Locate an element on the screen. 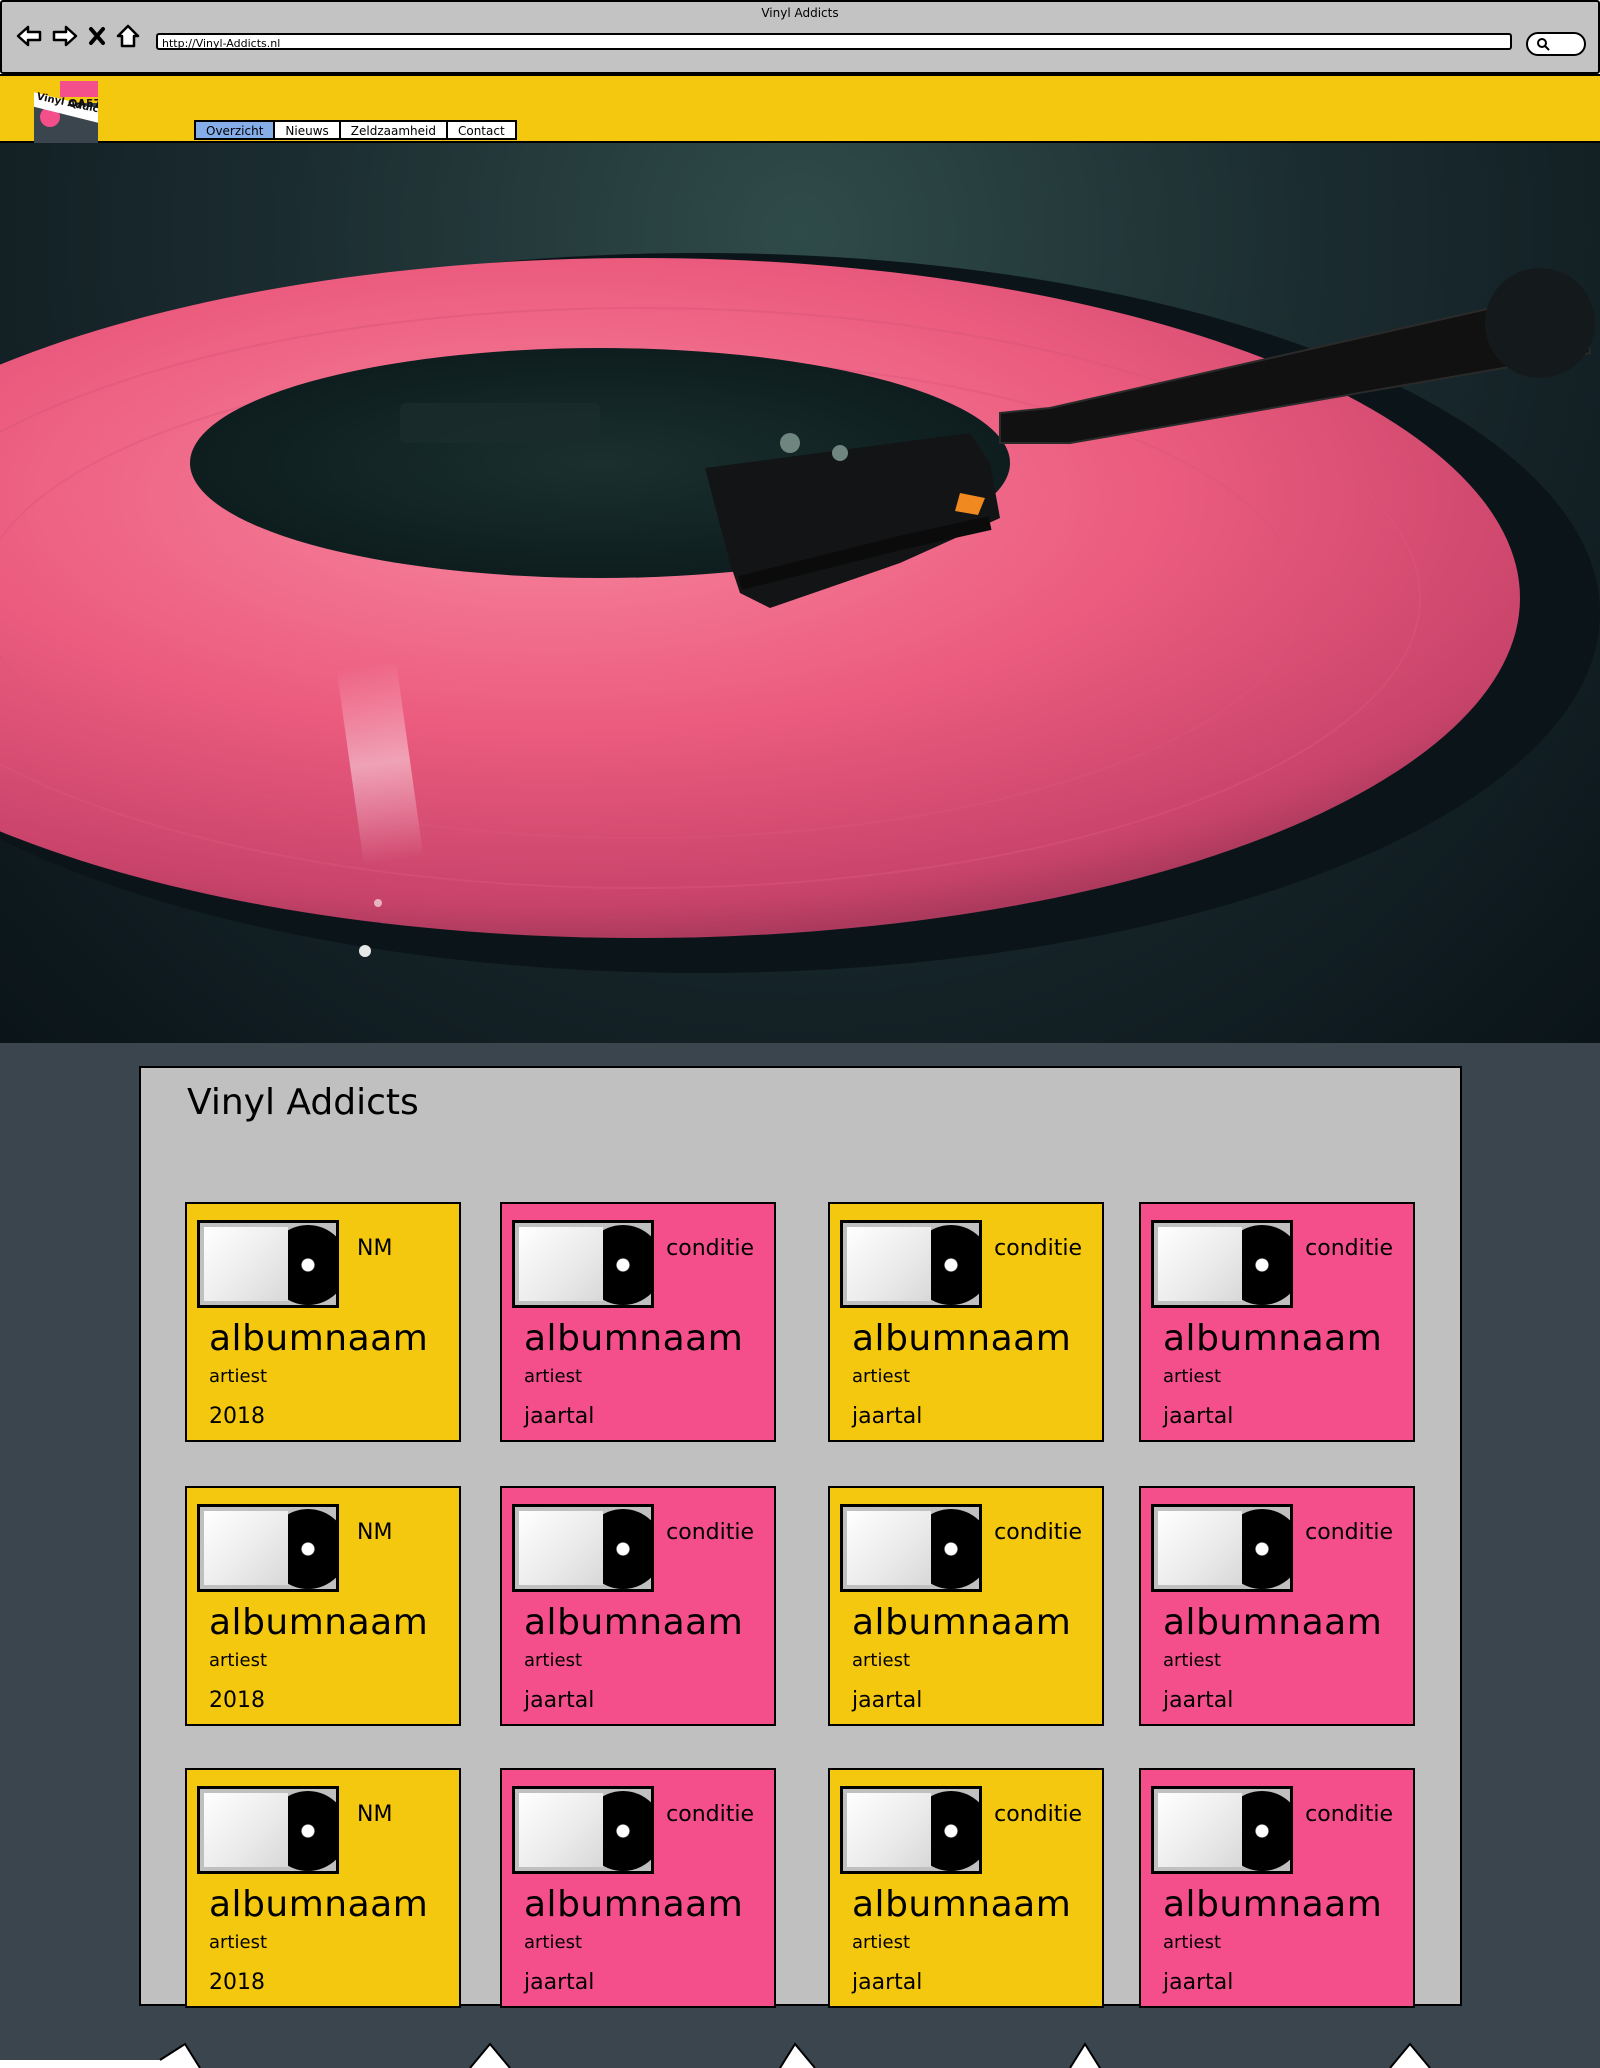 This screenshot has width=1600, height=2068. forward-arrow-icon is located at coordinates (65, 36).